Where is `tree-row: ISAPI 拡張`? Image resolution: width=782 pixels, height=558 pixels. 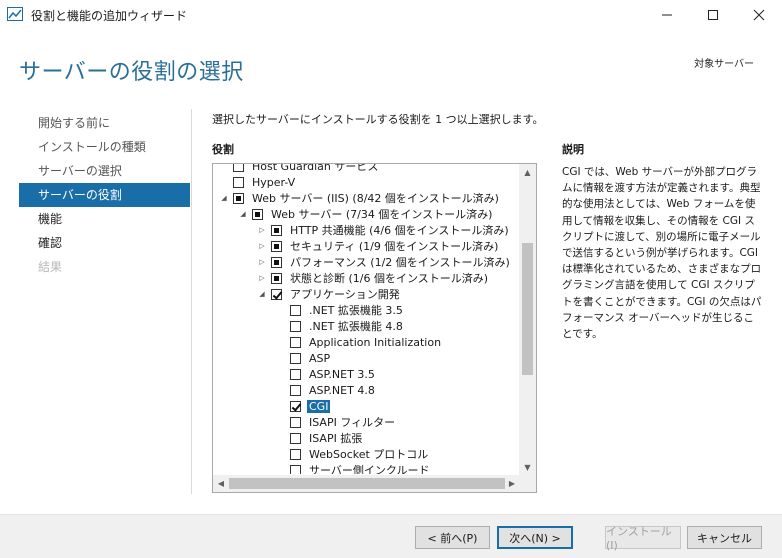 tree-row: ISAPI 拡張 is located at coordinates (319, 438).